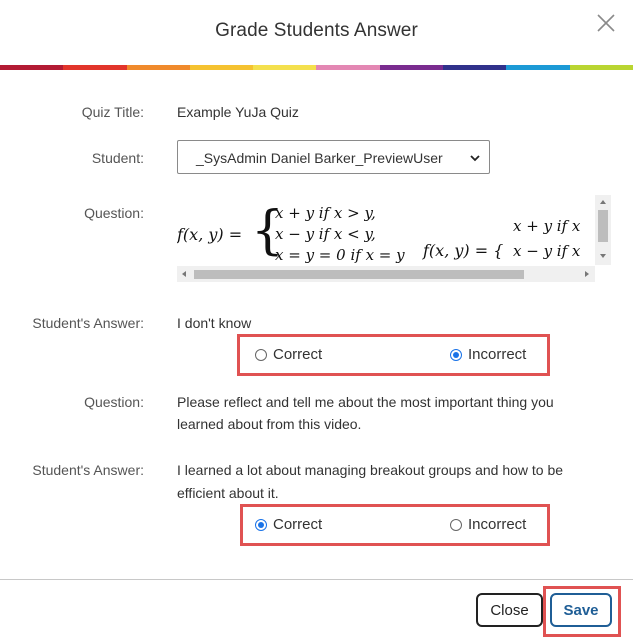 This screenshot has width=633, height=637. Describe the element at coordinates (603, 256) in the screenshot. I see `scroll-down-icon` at that location.